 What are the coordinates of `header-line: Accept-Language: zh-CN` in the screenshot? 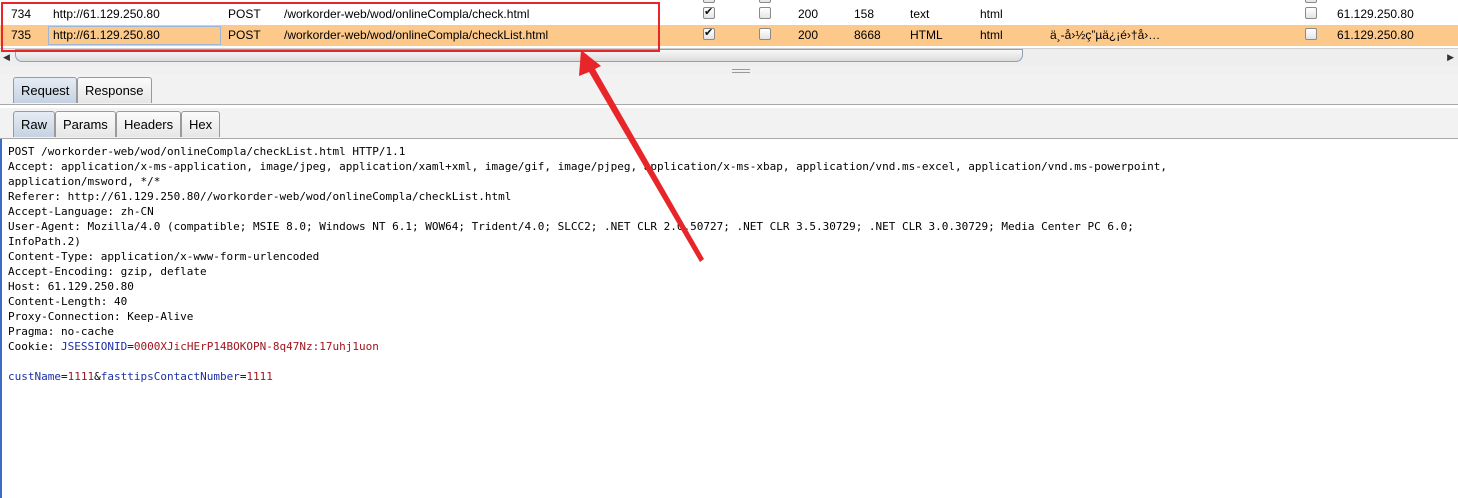 It's located at (81, 211).